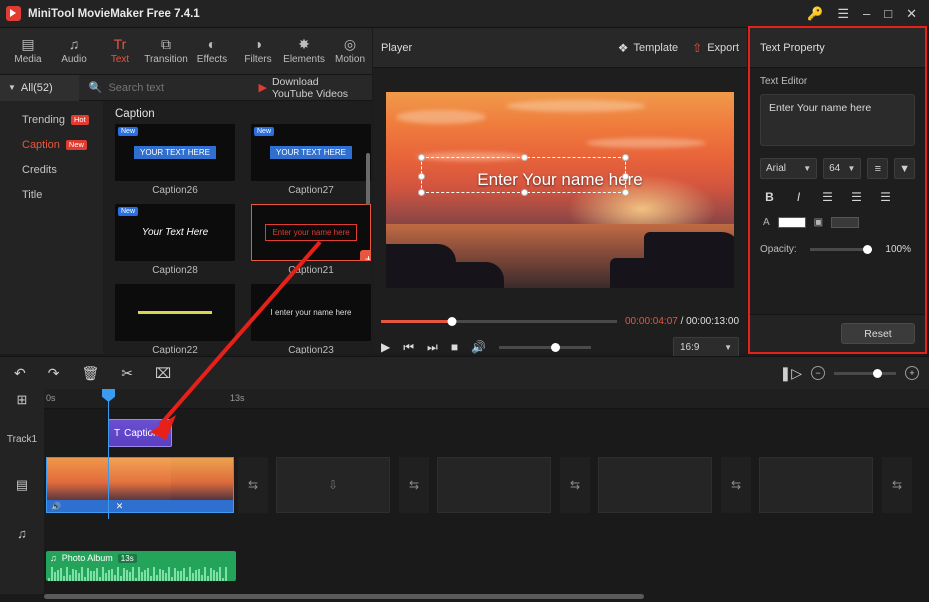 The width and height of the screenshot is (929, 602). Describe the element at coordinates (454, 347) in the screenshot. I see `stop-button: ■` at that location.